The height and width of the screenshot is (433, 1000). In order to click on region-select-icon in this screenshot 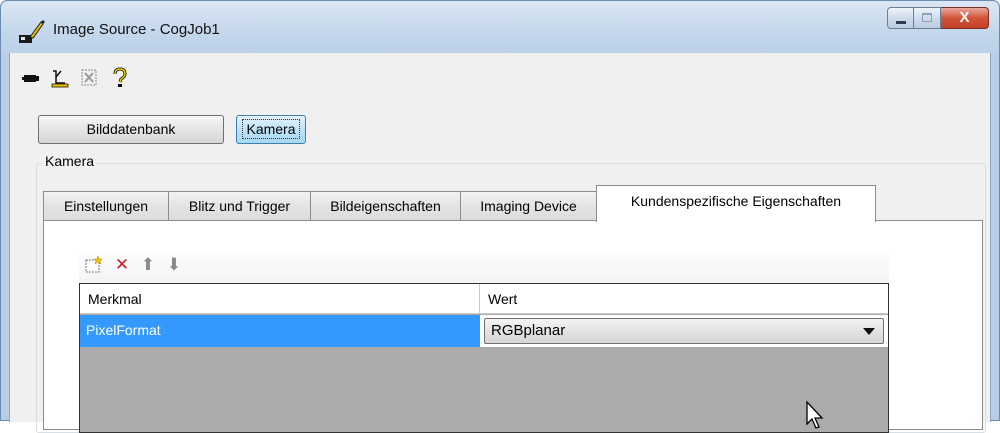, I will do `click(90, 78)`.